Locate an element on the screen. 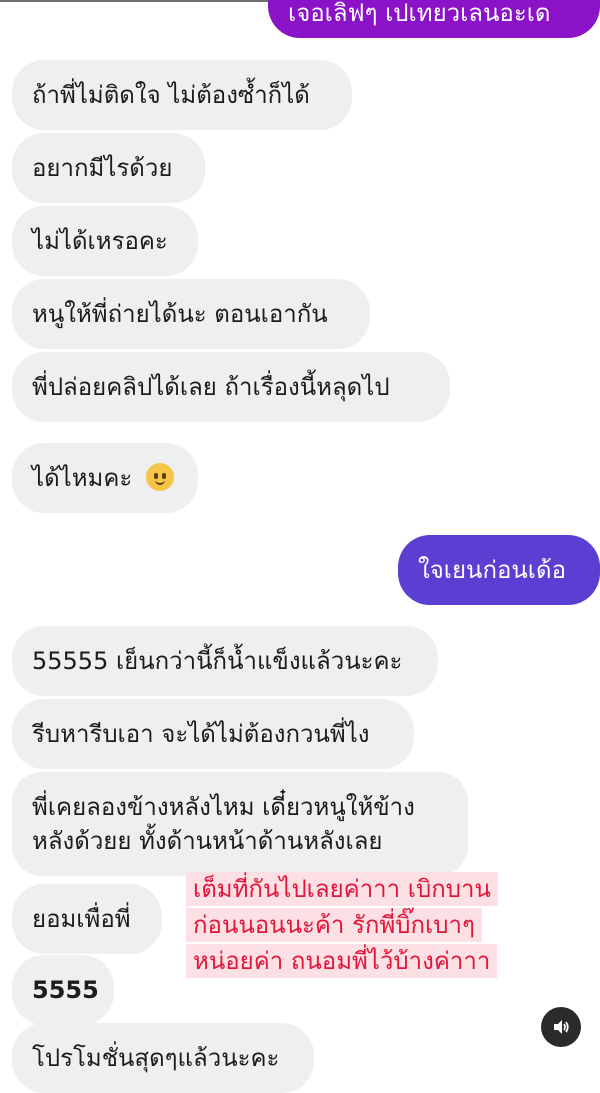 The image size is (600, 1093). message-text: เจอเลิฟๆ เปเทยวเลนอะเด is located at coordinates (419, 13).